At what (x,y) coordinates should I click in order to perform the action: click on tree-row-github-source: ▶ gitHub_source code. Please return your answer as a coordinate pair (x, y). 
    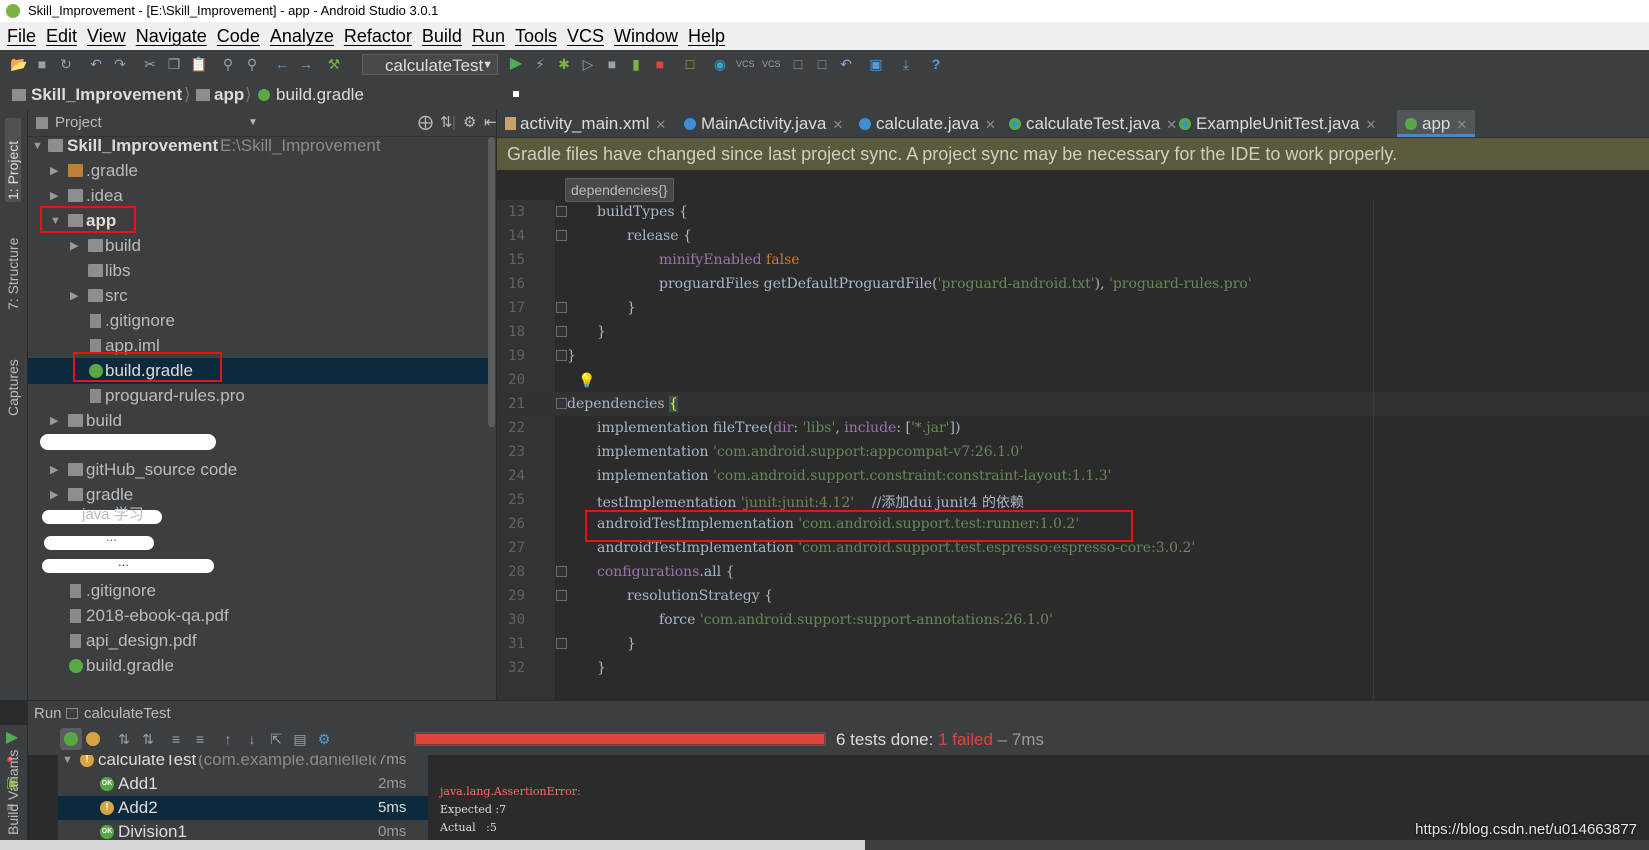
    Looking at the image, I should click on (258, 470).